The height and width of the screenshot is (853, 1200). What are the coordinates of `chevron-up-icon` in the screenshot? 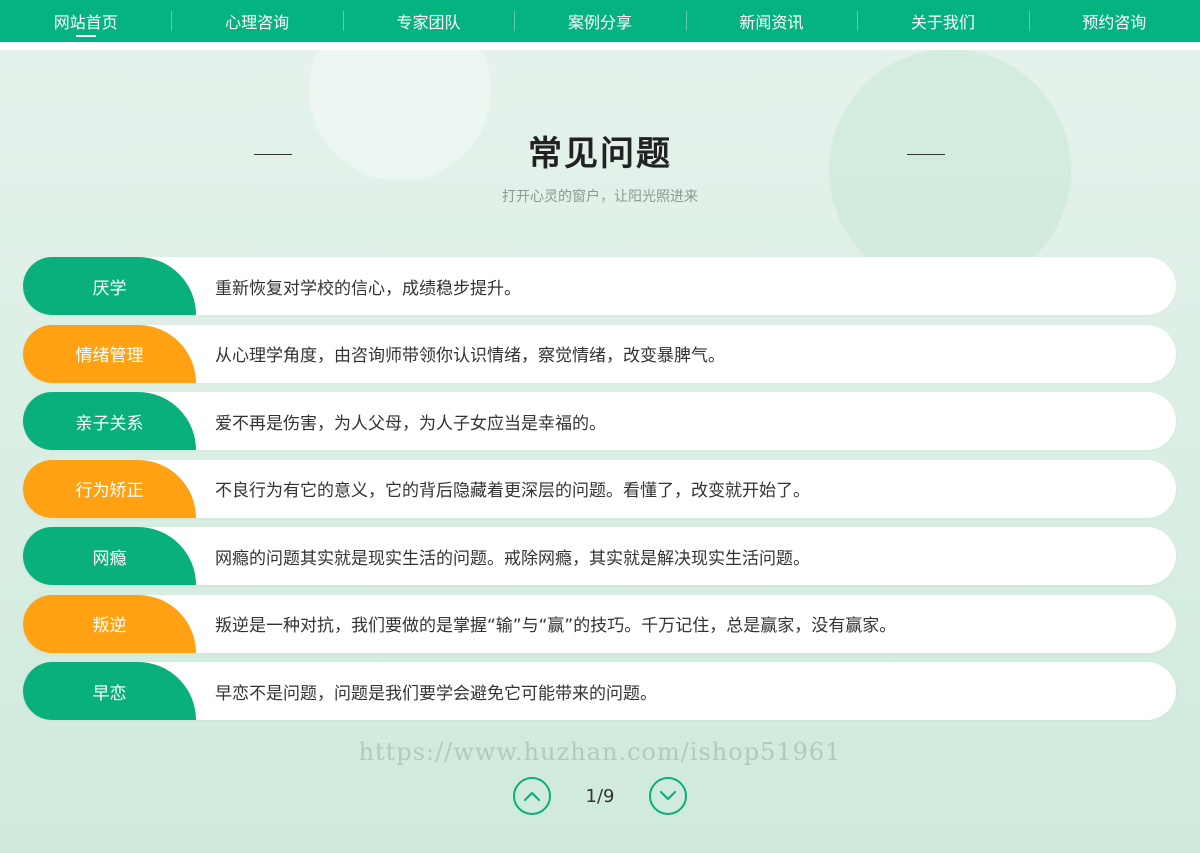 It's located at (532, 796).